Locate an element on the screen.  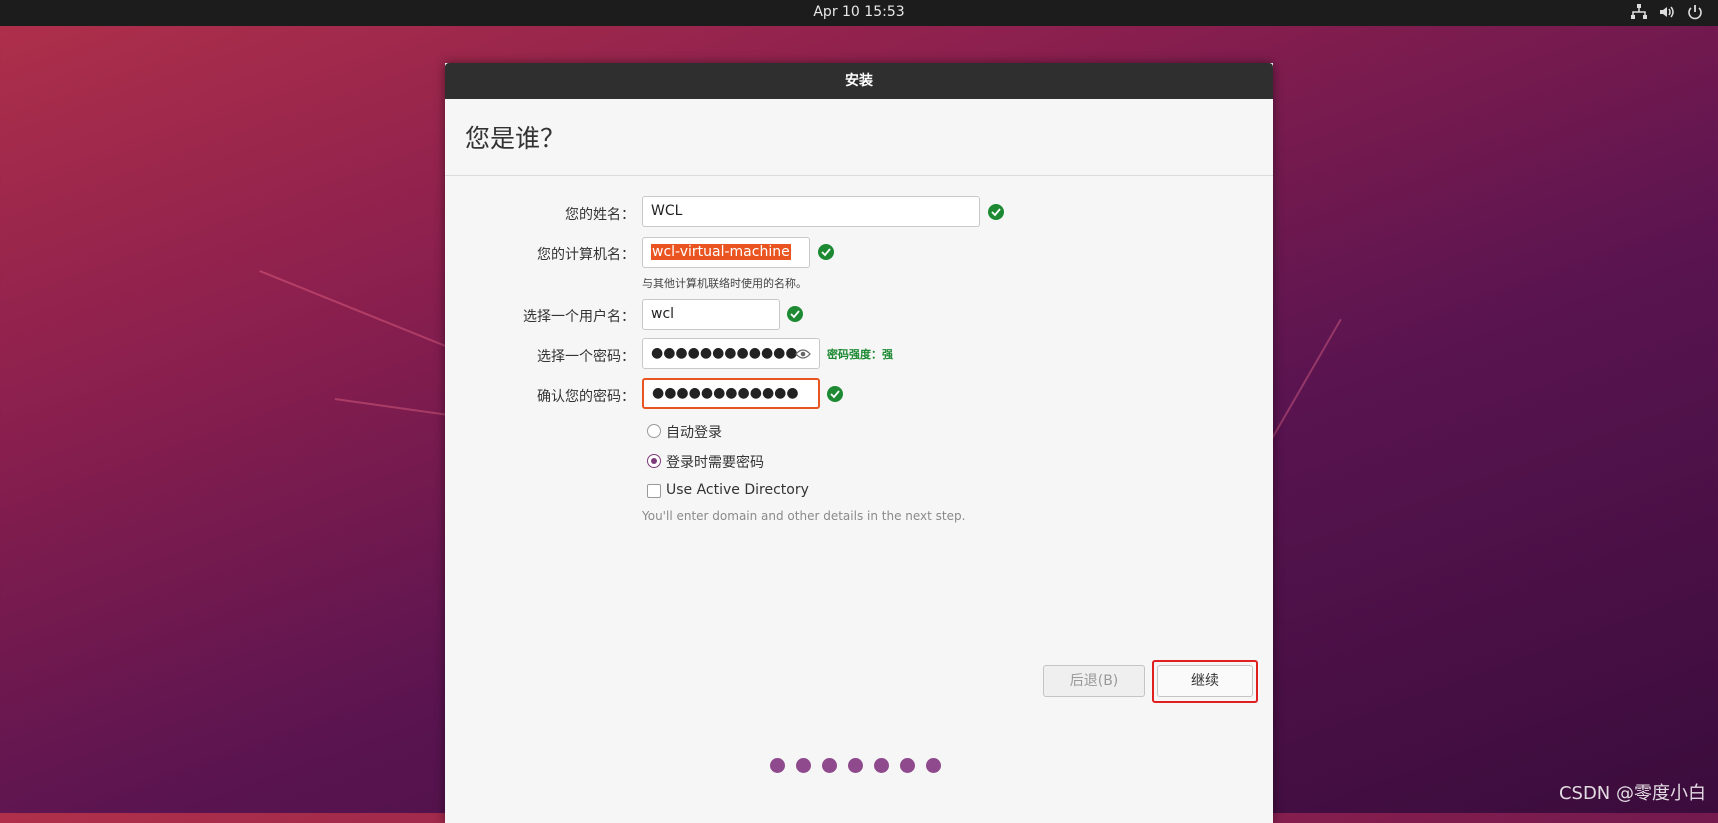
volume-icon is located at coordinates (1667, 12).